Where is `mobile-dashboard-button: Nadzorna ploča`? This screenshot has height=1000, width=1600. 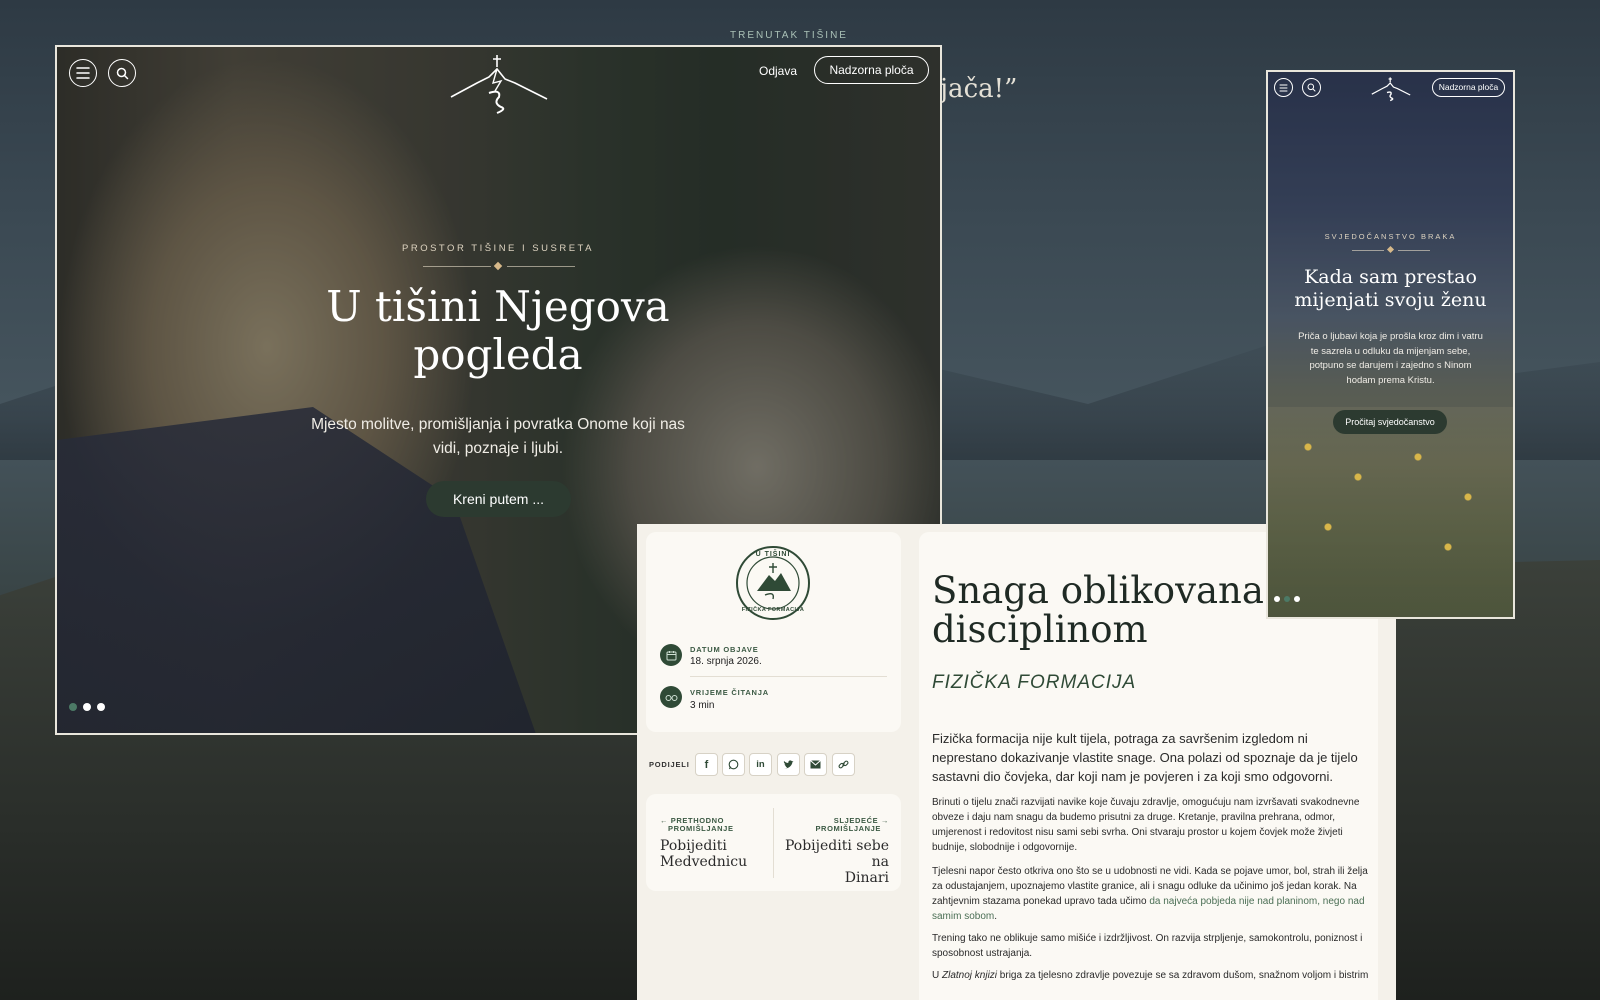
mobile-dashboard-button: Nadzorna ploča is located at coordinates (1468, 87).